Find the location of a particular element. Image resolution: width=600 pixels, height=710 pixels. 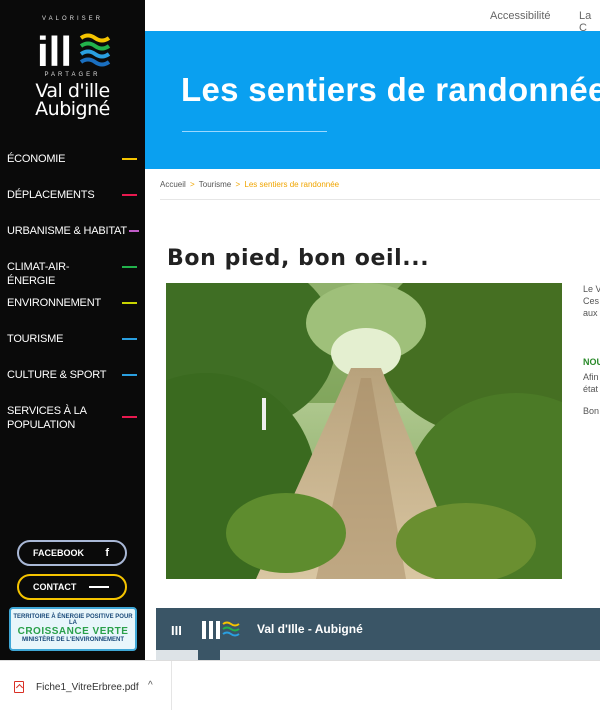

menu-item-label: Déplacements is located at coordinates (51, 195).